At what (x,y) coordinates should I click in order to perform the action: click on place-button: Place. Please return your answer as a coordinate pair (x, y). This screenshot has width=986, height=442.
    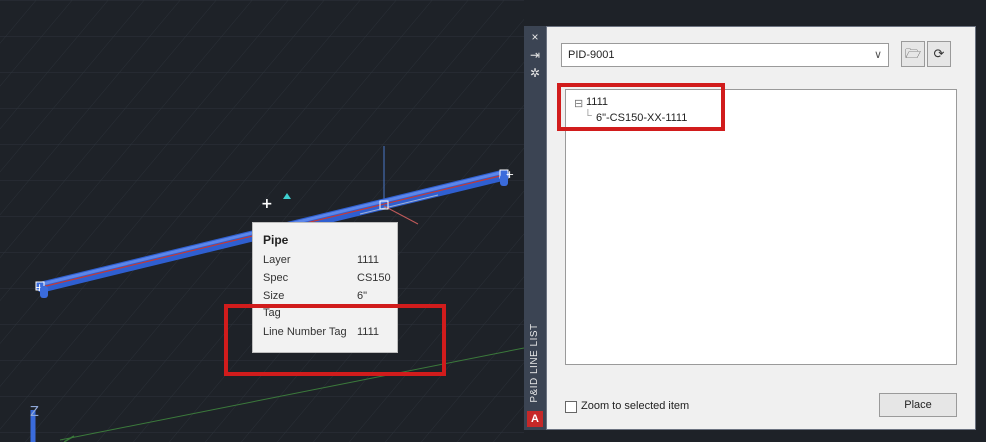
    Looking at the image, I should click on (918, 405).